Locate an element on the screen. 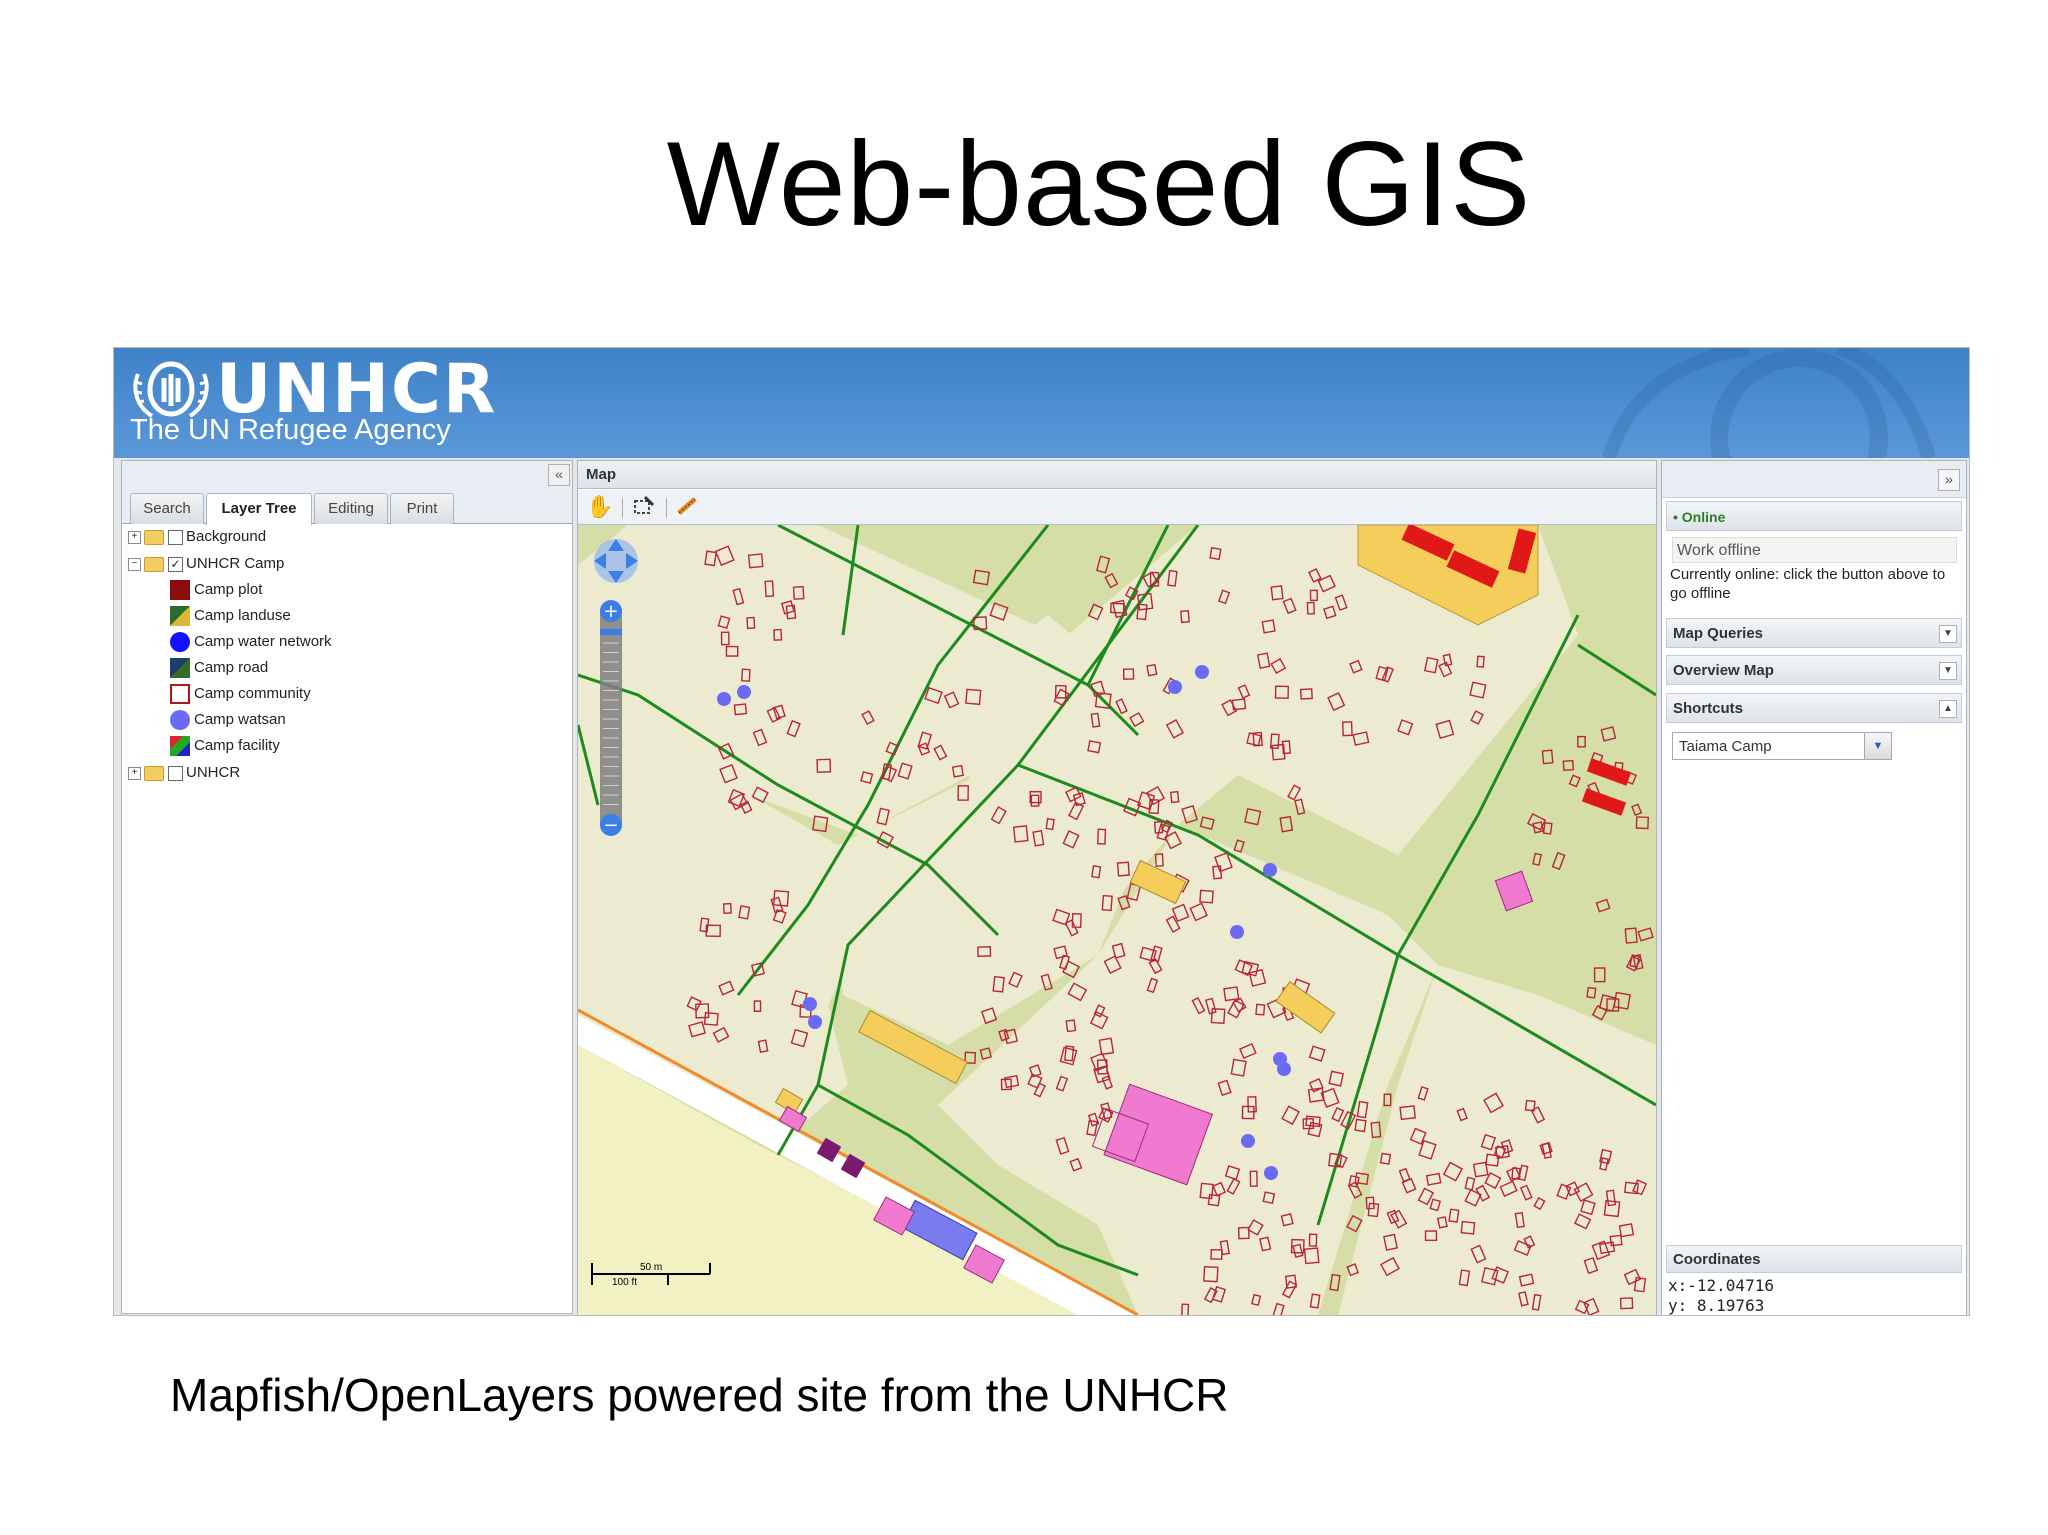 The height and width of the screenshot is (1535, 2048). logo-subtitle: The UN Refugee Agency is located at coordinates (290, 430).